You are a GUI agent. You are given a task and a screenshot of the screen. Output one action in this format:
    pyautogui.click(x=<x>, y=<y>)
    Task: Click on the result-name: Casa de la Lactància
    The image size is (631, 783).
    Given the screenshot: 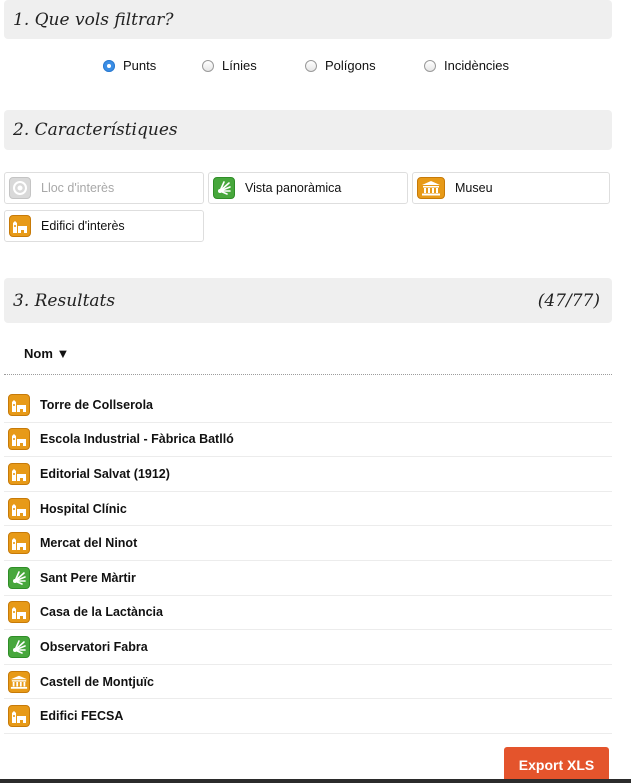 What is the action you would take?
    pyautogui.click(x=101, y=612)
    